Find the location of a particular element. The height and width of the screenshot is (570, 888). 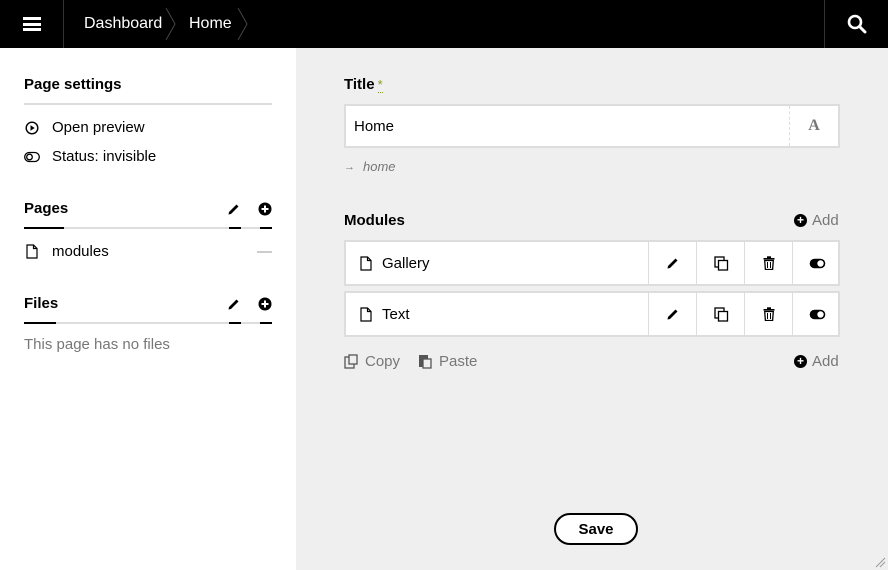

copy-label: Copy is located at coordinates (383, 361).